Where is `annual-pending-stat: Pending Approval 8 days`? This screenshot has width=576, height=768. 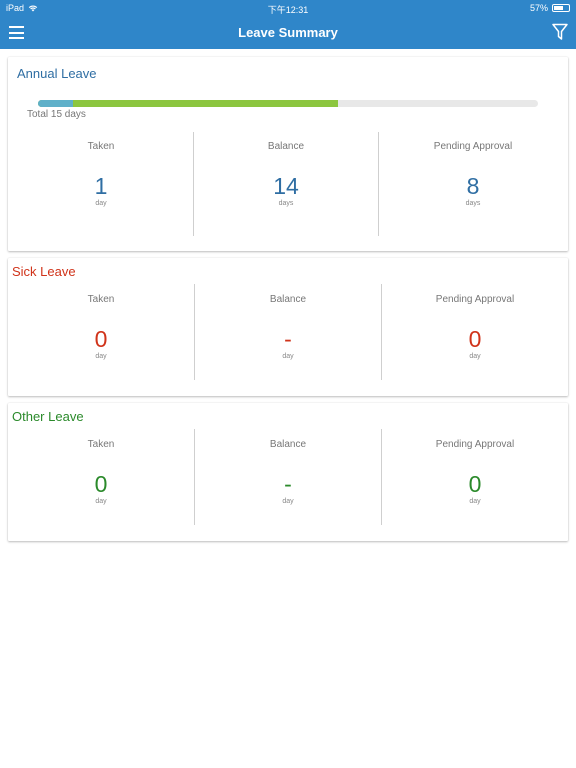 annual-pending-stat: Pending Approval 8 days is located at coordinates (473, 173).